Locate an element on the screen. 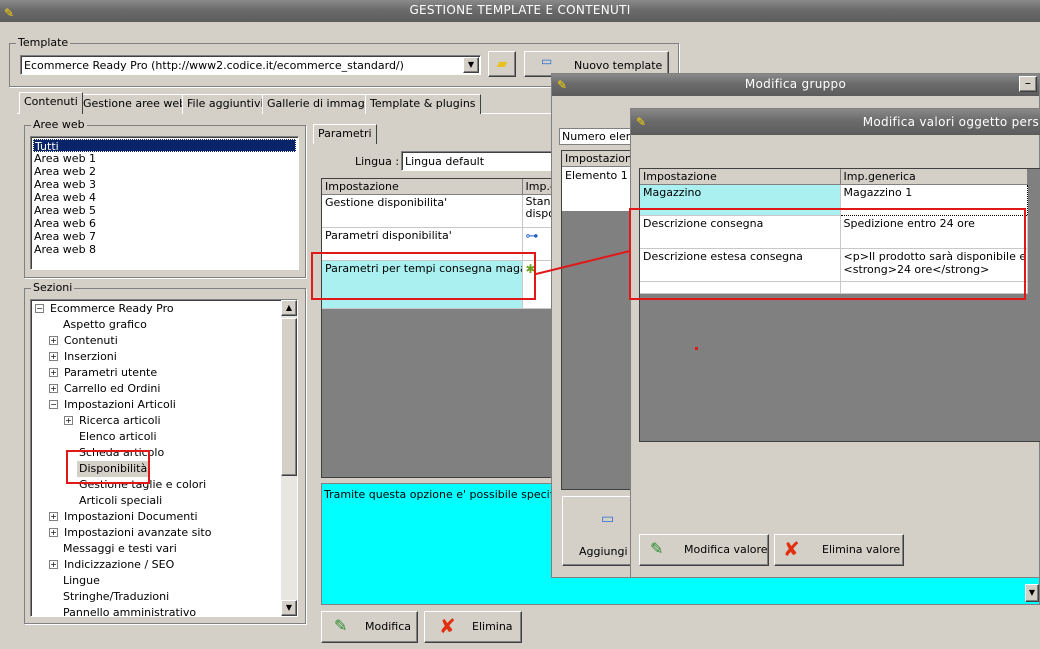 The width and height of the screenshot is (1040, 649). scroll-down-icon: ▼ is located at coordinates (289, 608).